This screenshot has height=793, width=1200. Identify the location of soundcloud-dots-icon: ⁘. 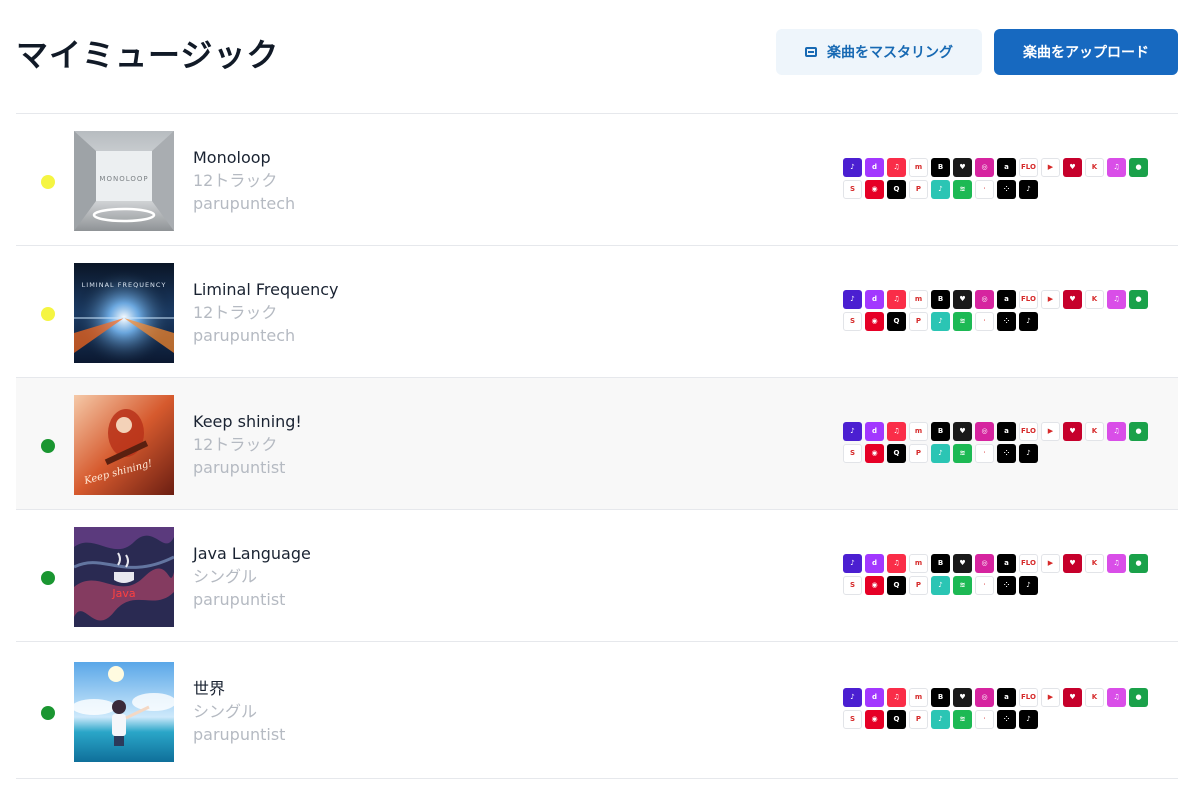
(1006, 189).